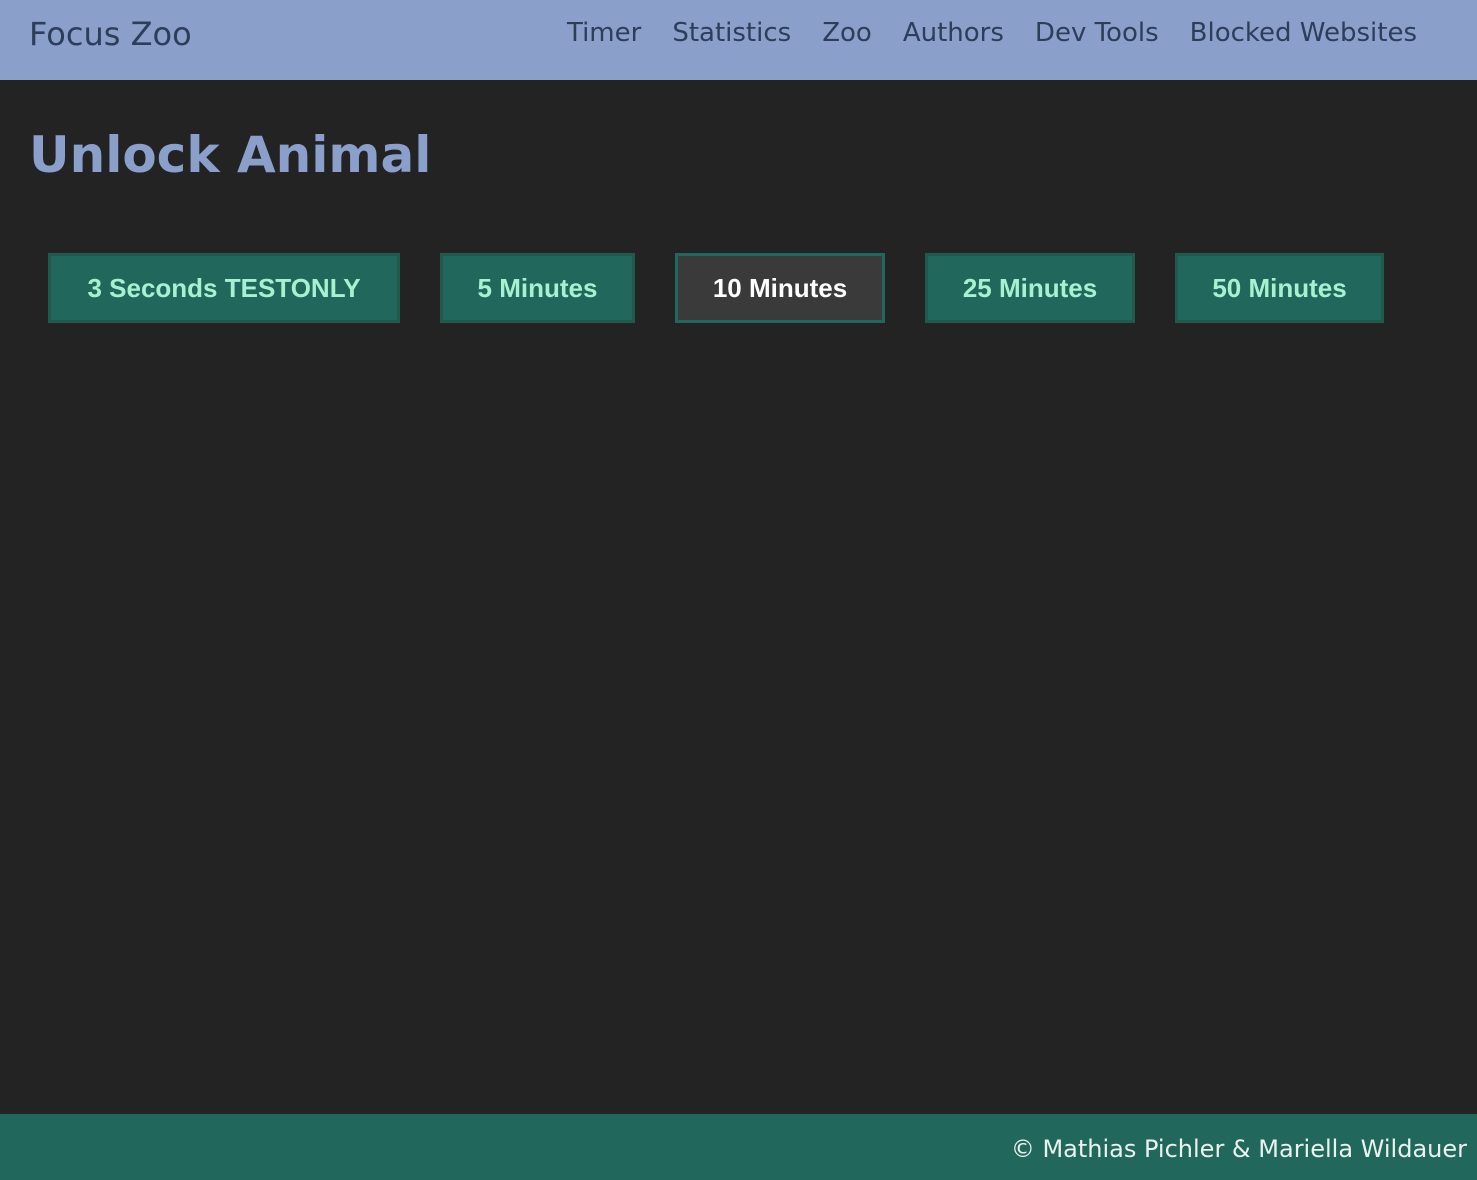 The height and width of the screenshot is (1180, 1477). What do you see at coordinates (1238, 1149) in the screenshot?
I see `copyright-text: © Mathias Pichler & Mariella Wildauer` at bounding box center [1238, 1149].